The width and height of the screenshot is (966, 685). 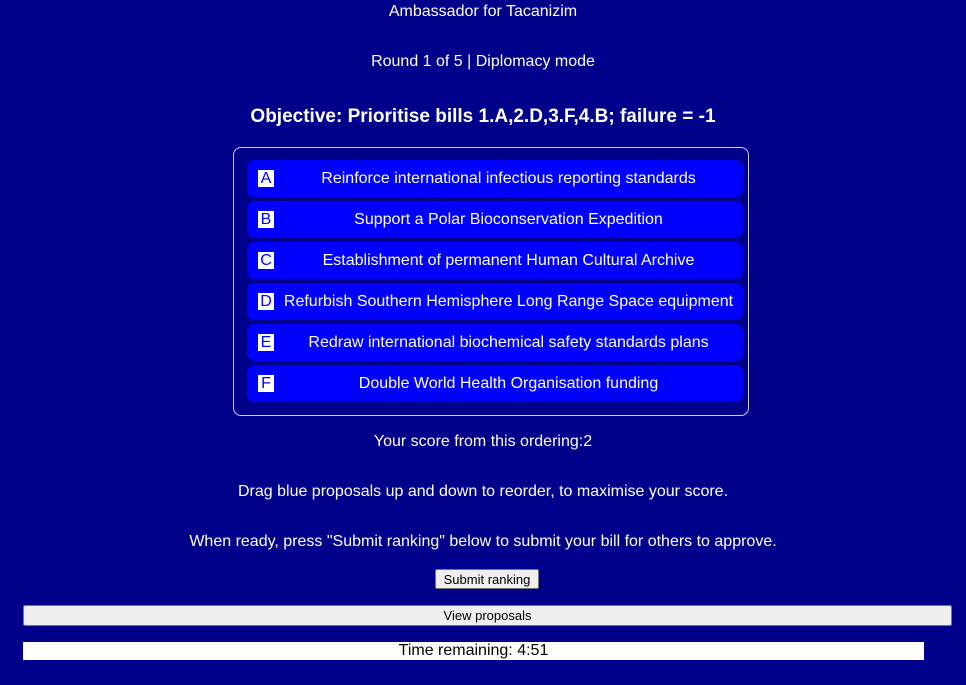 I want to click on time-remaining-bar: Time remaining: 4:51, so click(x=473, y=651).